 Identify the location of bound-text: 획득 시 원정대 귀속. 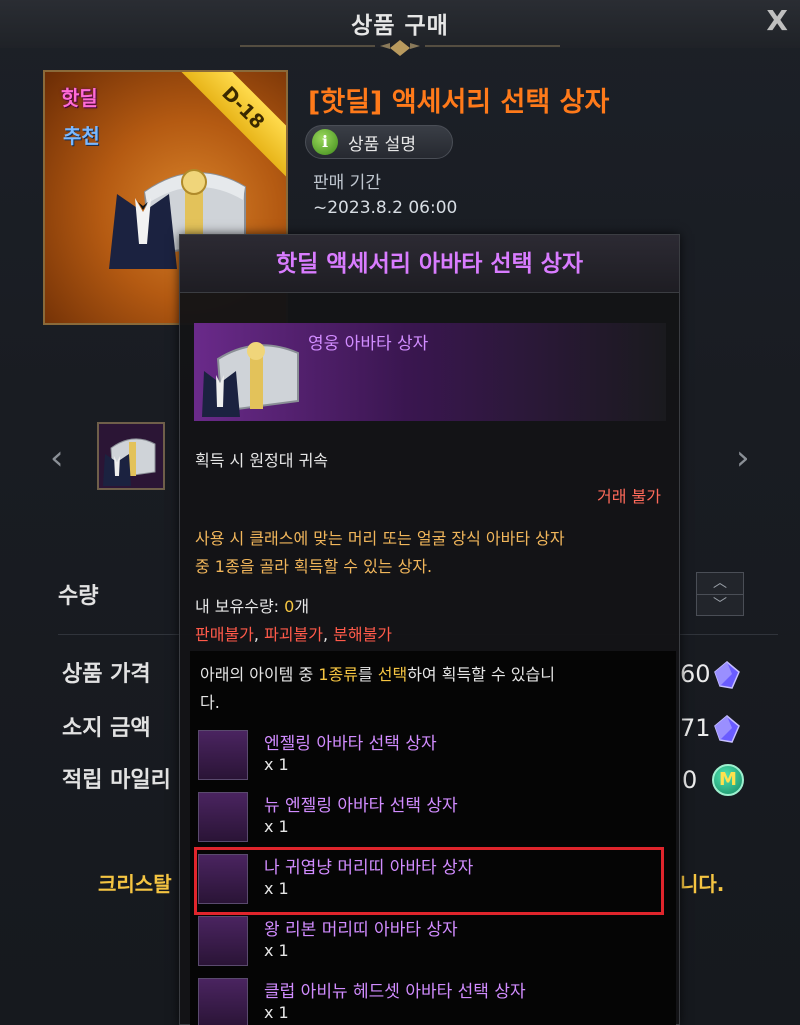
(262, 460).